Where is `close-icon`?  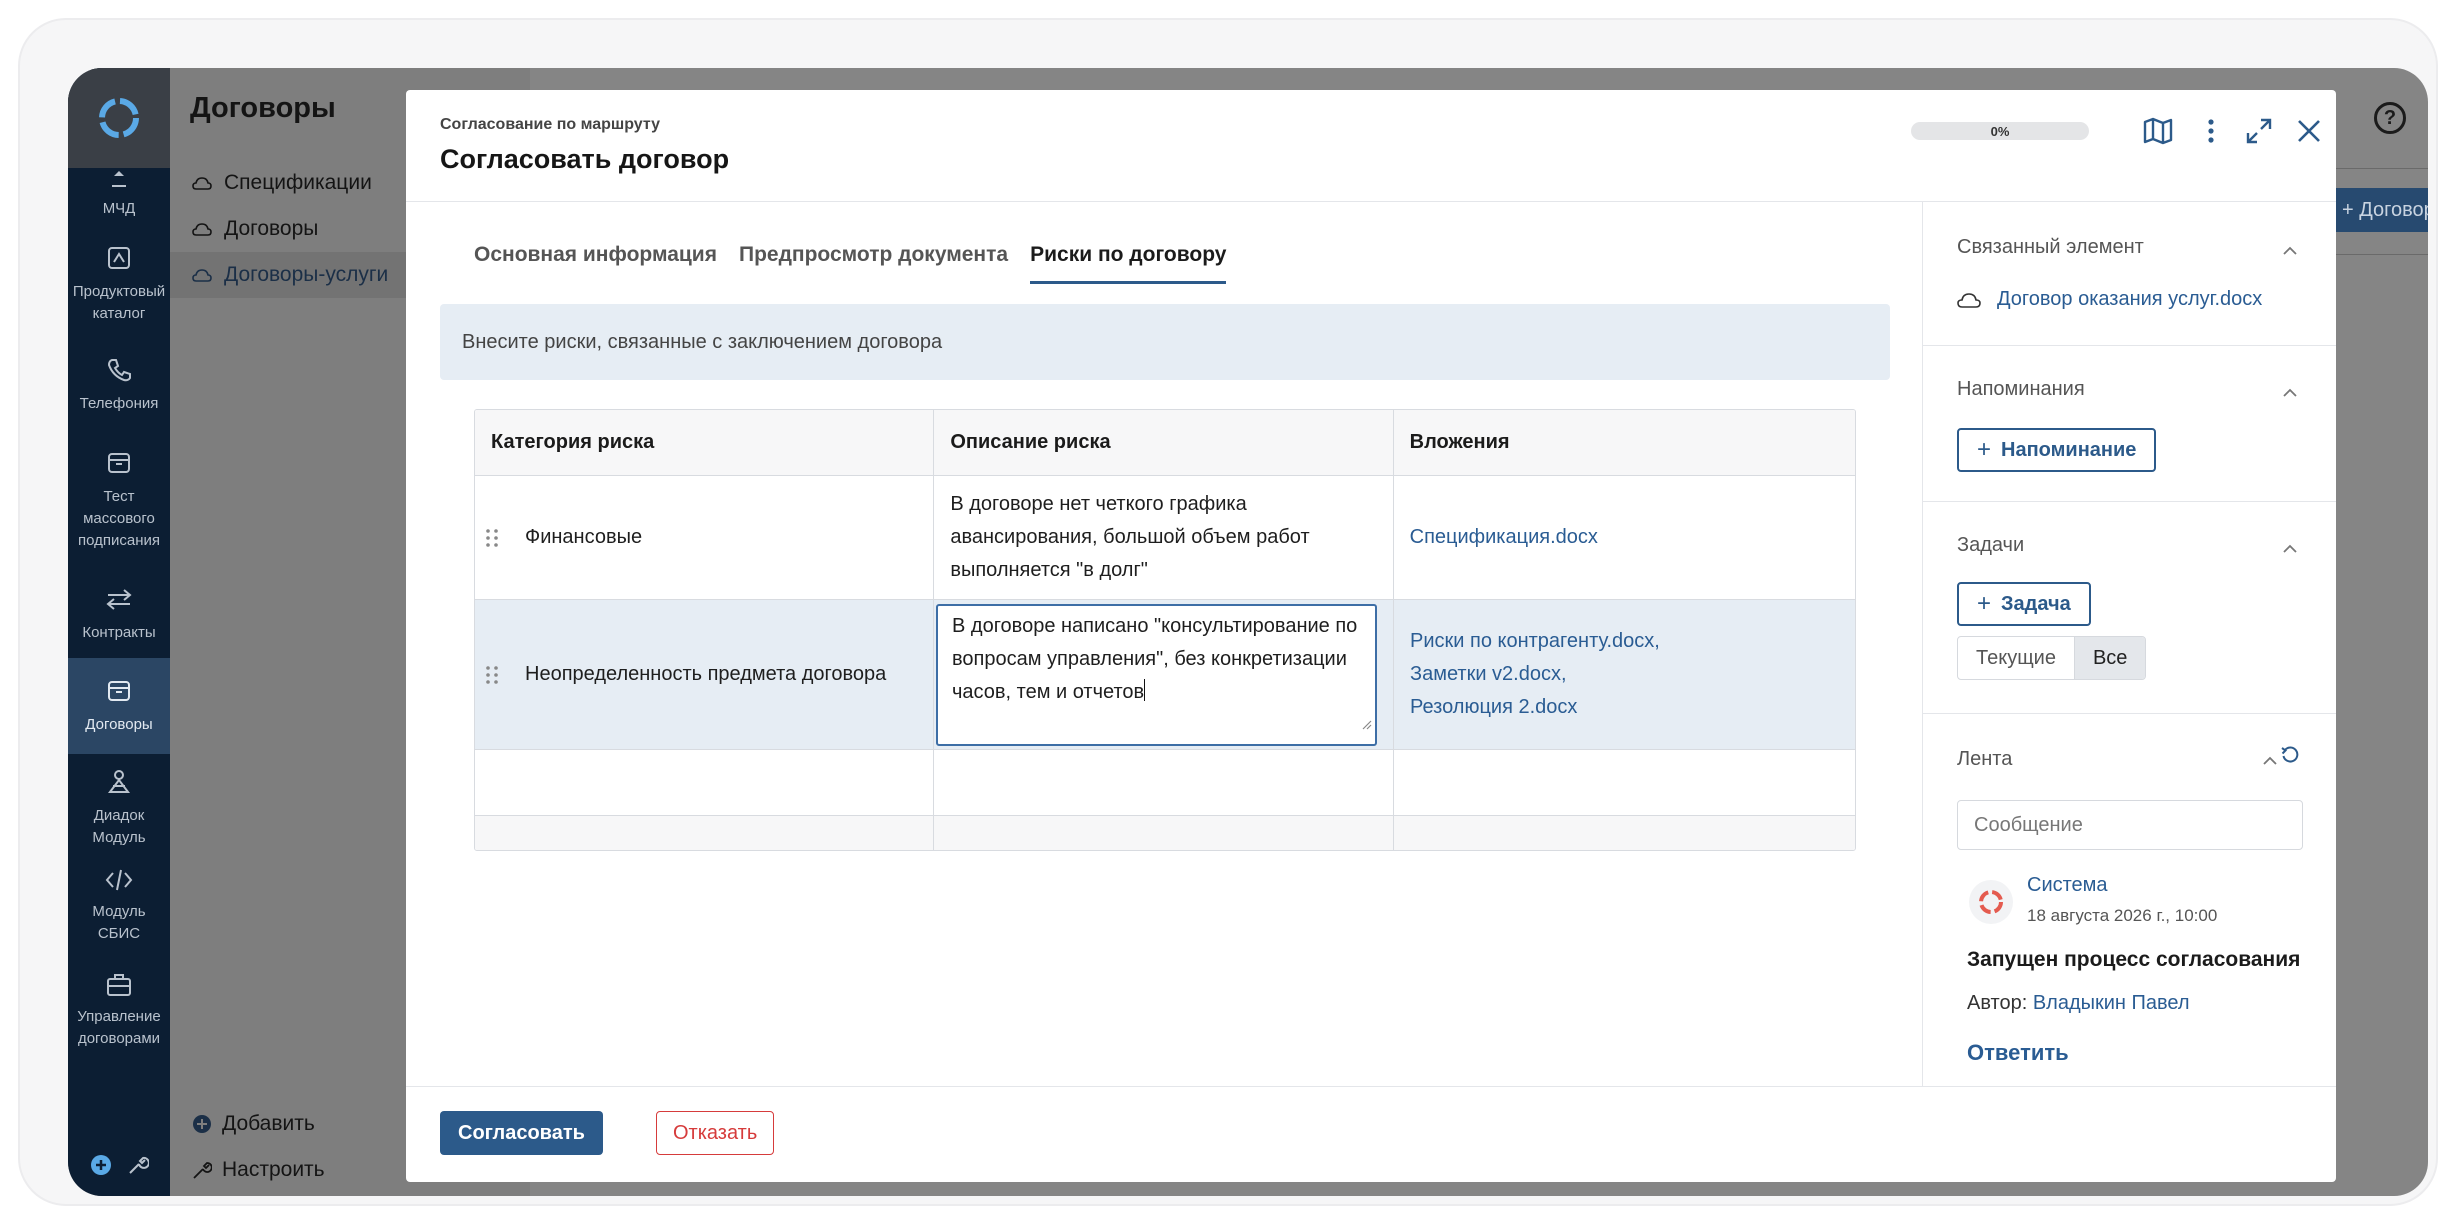
close-icon is located at coordinates (2309, 131).